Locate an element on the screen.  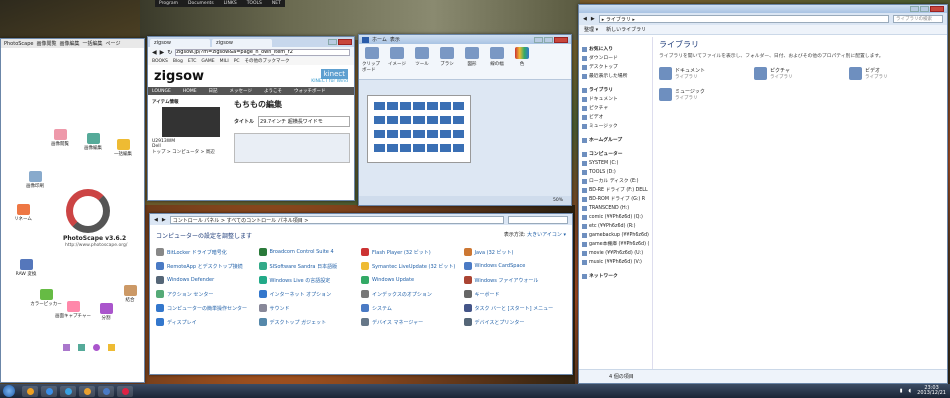
site-logo: zigsow is located at coordinates (179, 76).